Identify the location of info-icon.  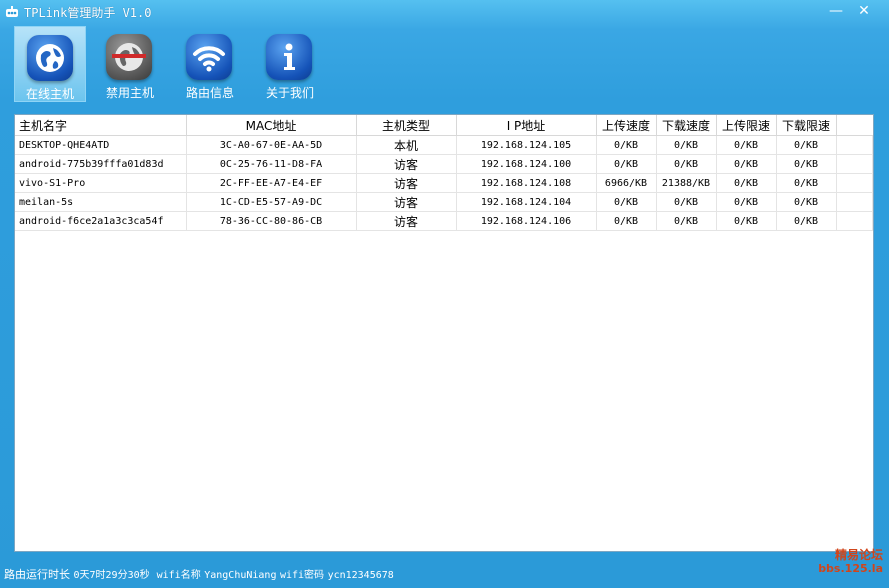
(289, 57).